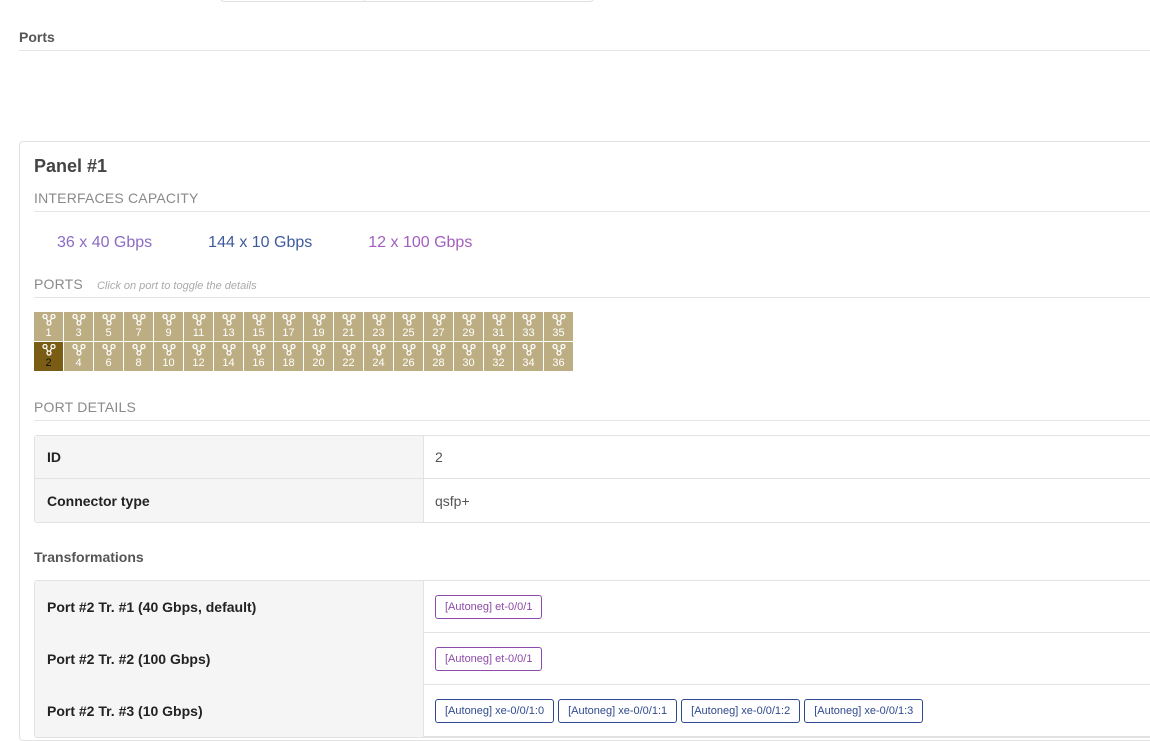 This screenshot has height=741, width=1150. Describe the element at coordinates (260, 242) in the screenshot. I see `capacity-item: 144 x 10 Gbps` at that location.